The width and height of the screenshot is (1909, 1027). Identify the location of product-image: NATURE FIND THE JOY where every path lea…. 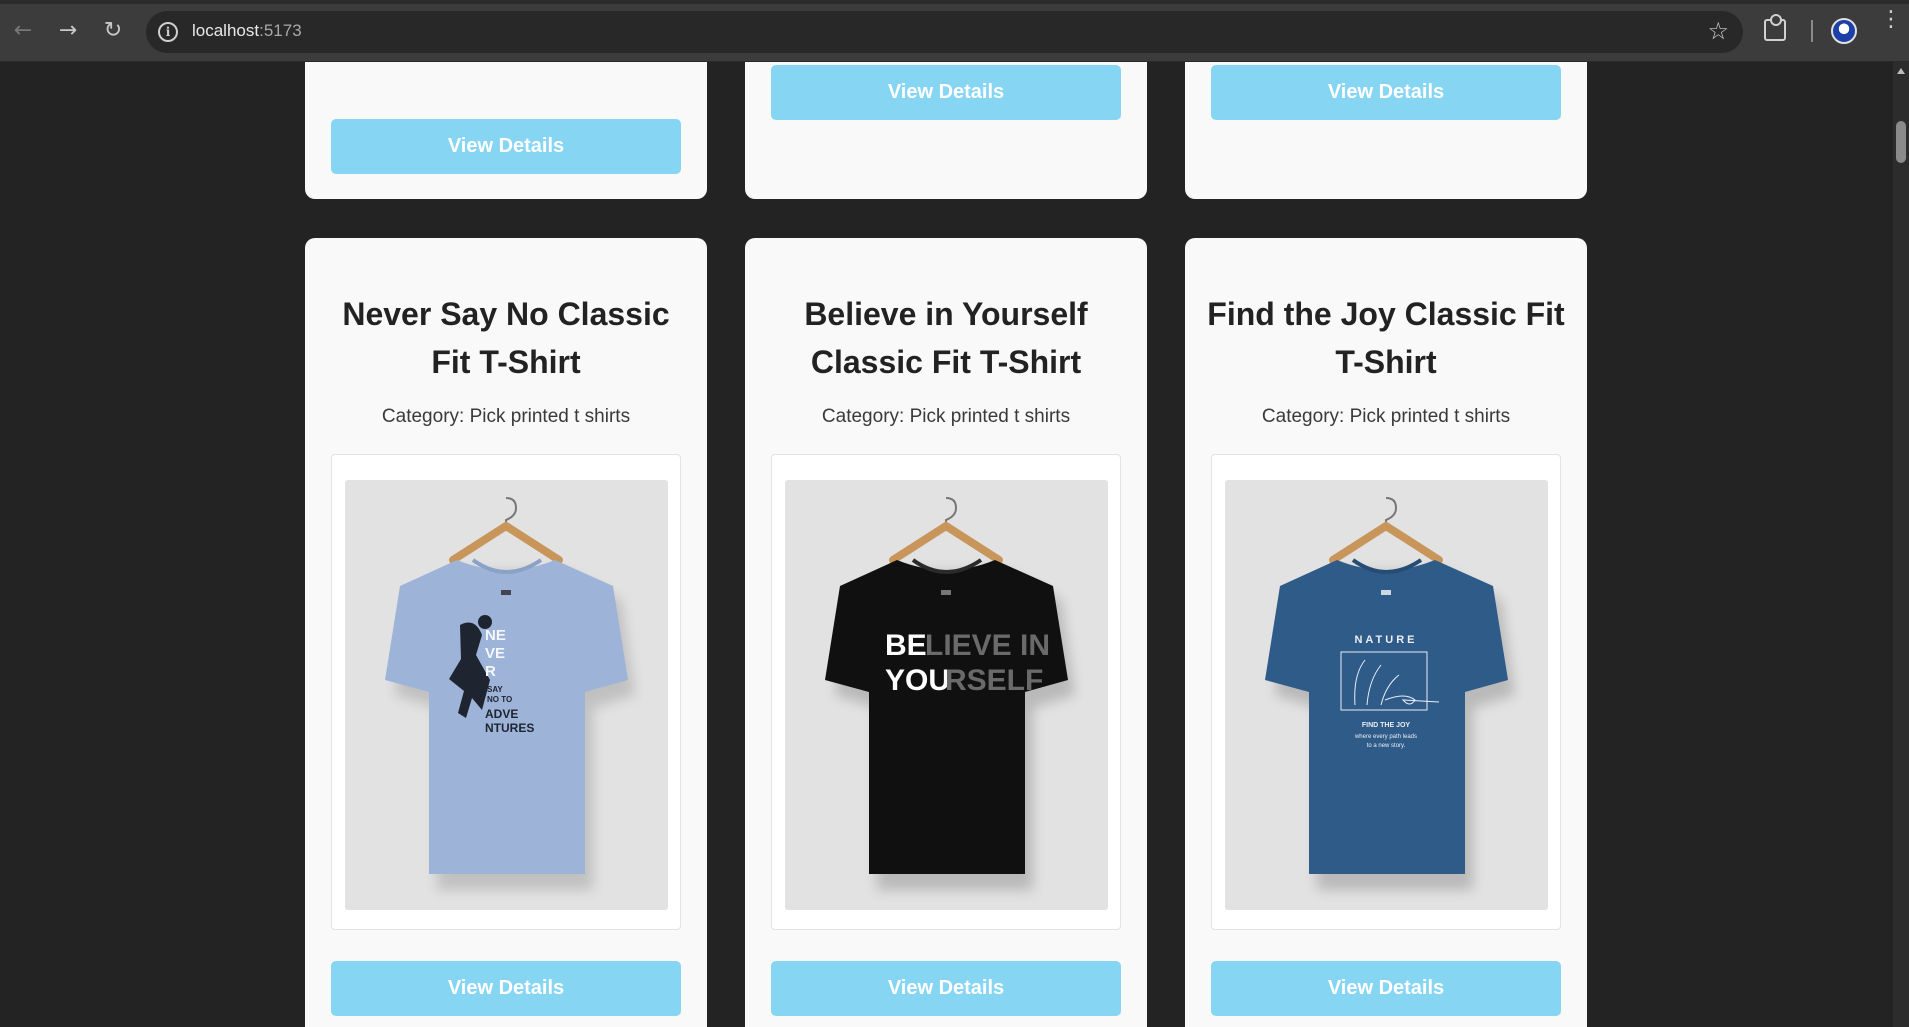
(1386, 695).